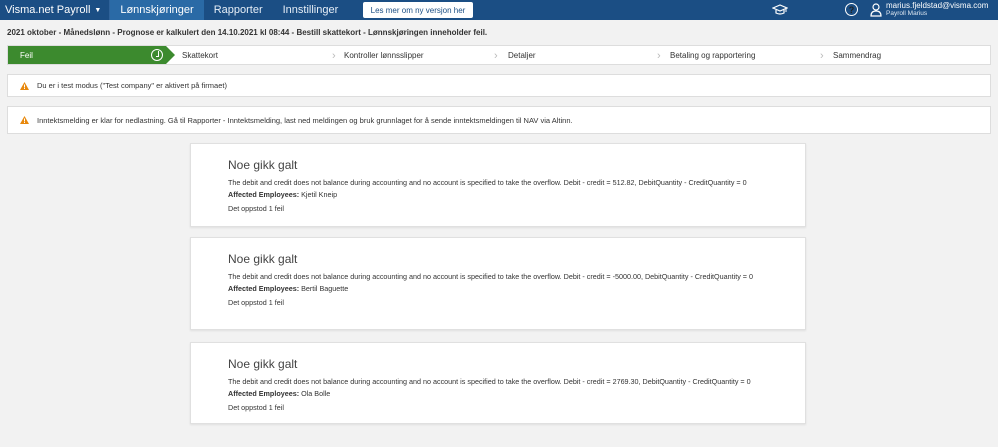 The width and height of the screenshot is (998, 447). What do you see at coordinates (712, 55) in the screenshot?
I see `step-betaling-og-rapportering: Betaling og rapportering` at bounding box center [712, 55].